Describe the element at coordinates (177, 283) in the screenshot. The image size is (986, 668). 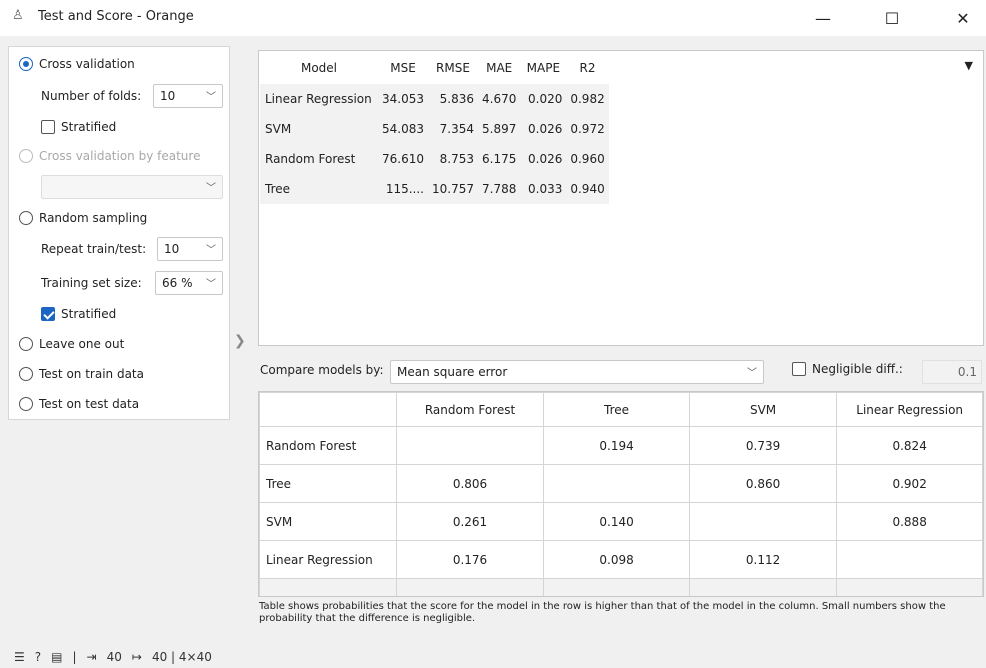
I see `training-set-size-value: 66 %` at that location.